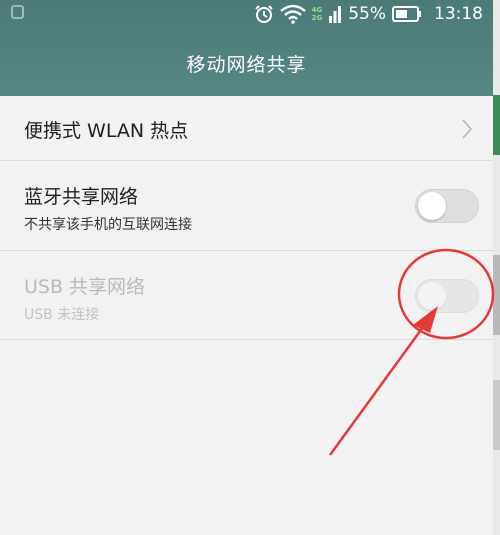 This screenshot has width=500, height=535. I want to click on row-description: USB 未连接, so click(62, 315).